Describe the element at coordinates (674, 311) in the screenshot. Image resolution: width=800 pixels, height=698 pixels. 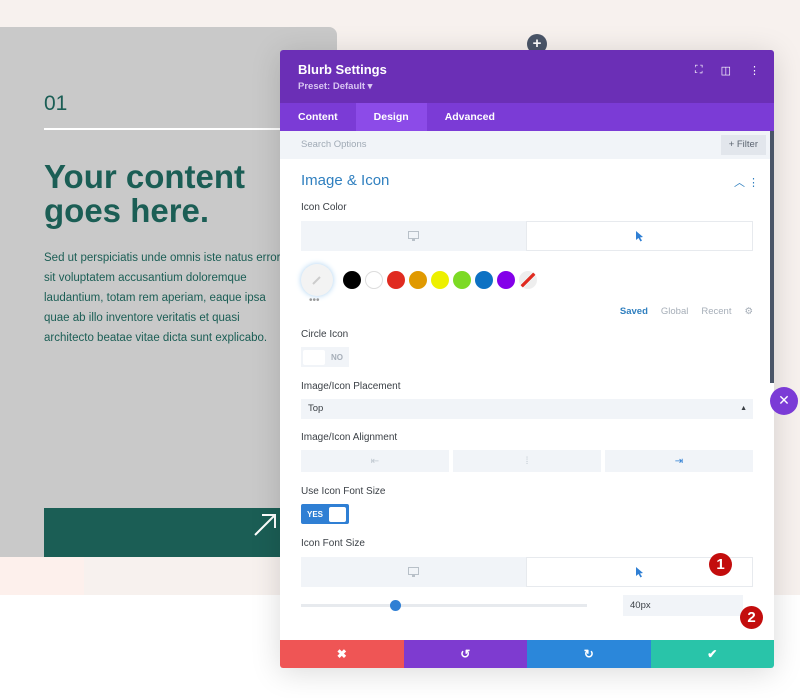
I see `palette-global: Global` at that location.